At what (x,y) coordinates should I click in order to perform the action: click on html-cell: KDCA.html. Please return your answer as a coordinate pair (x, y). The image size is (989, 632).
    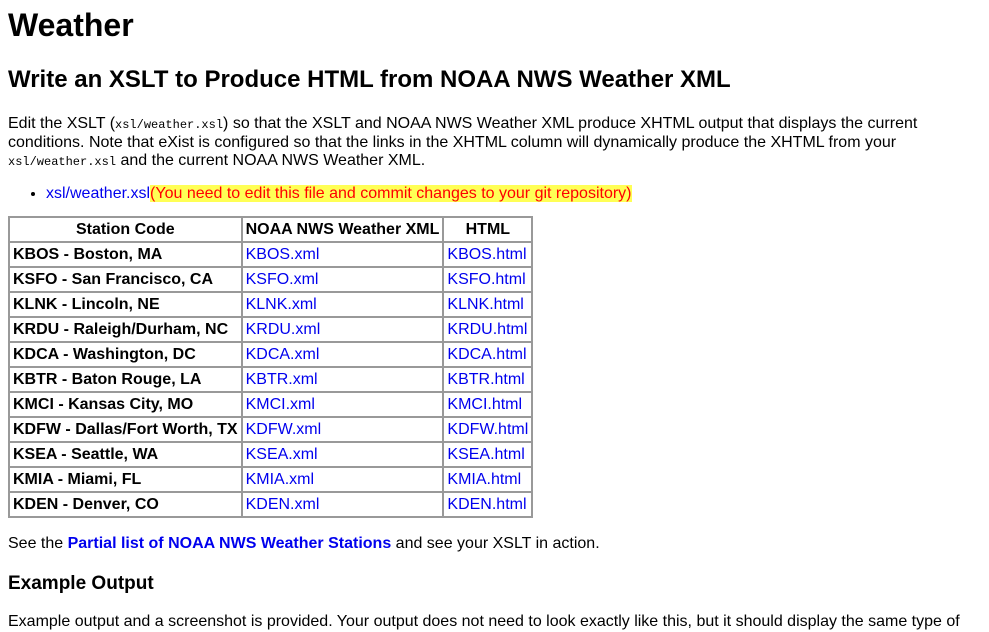
    Looking at the image, I should click on (488, 354).